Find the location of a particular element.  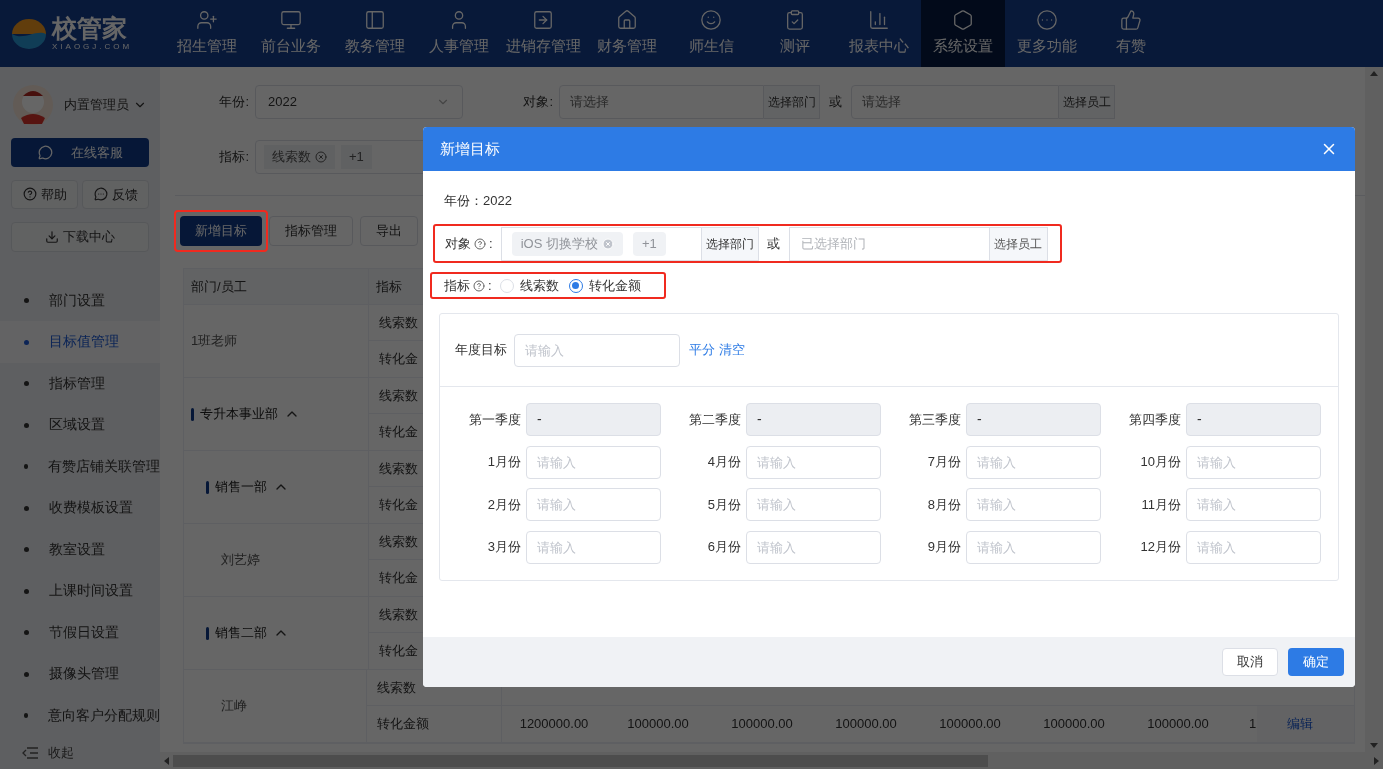

menu-item: 节假日设置 is located at coordinates (80, 632).